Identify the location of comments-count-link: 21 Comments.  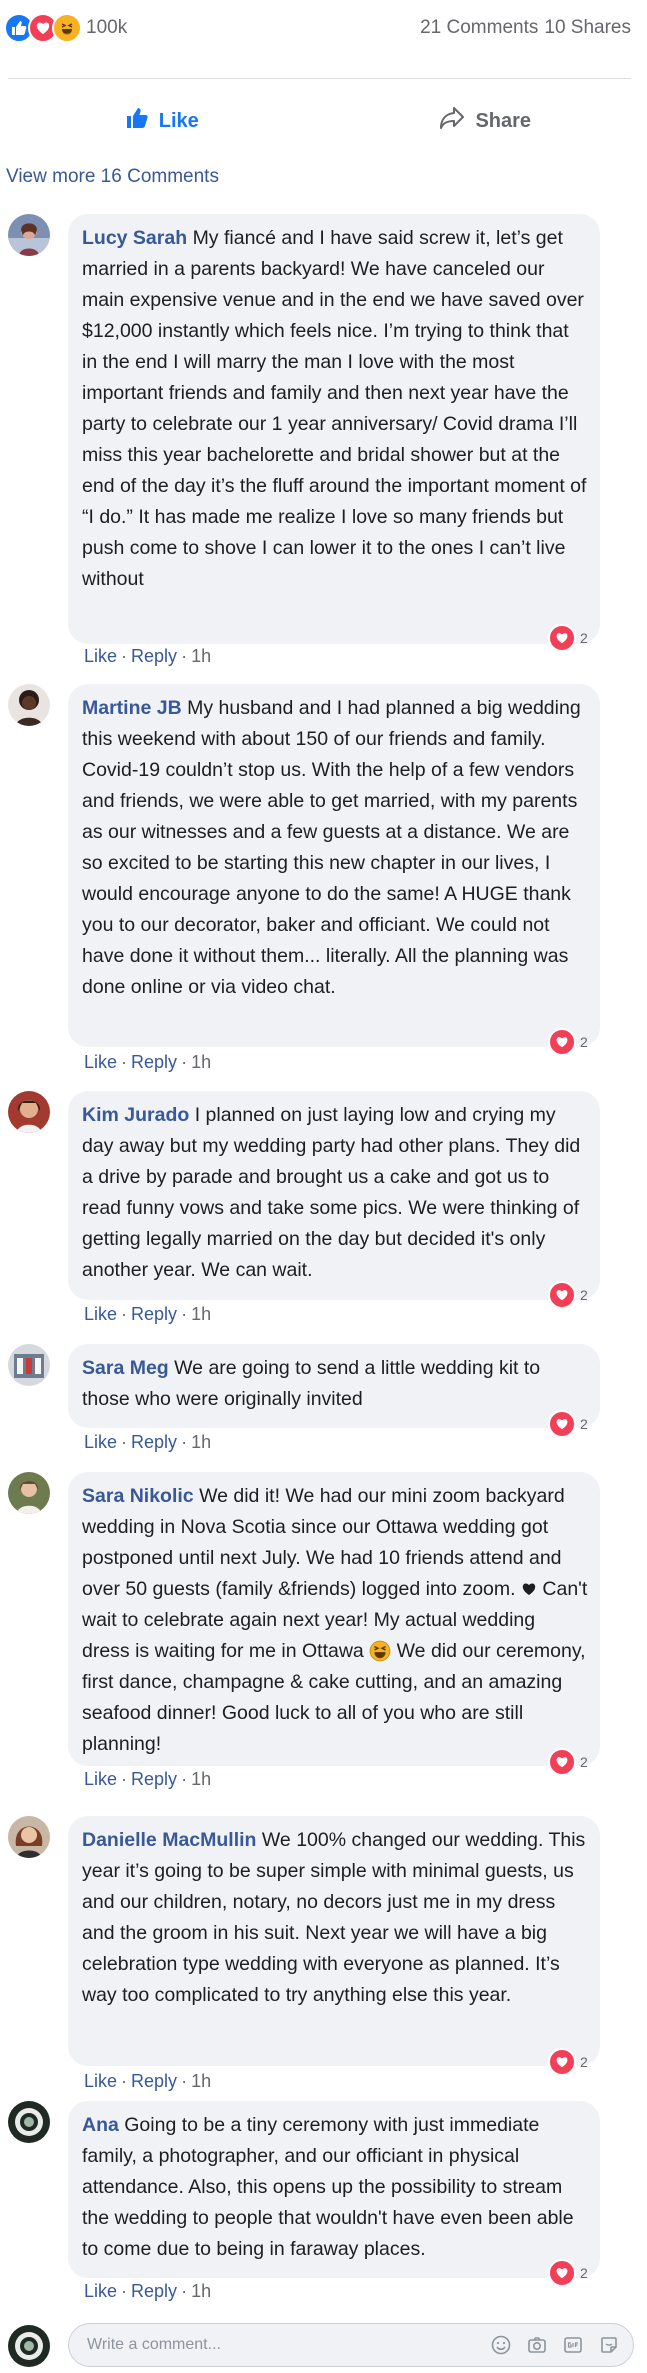
(479, 28).